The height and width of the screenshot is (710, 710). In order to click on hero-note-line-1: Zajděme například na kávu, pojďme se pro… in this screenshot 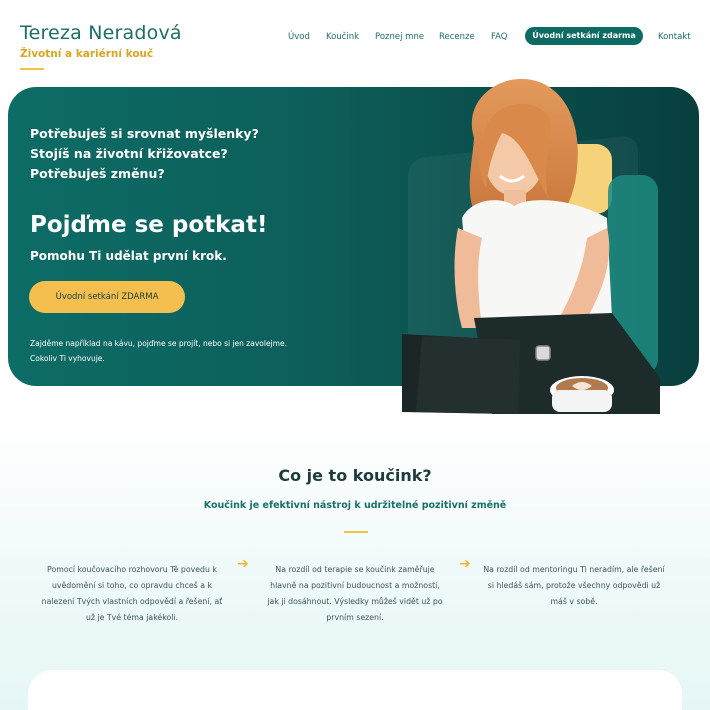, I will do `click(158, 343)`.